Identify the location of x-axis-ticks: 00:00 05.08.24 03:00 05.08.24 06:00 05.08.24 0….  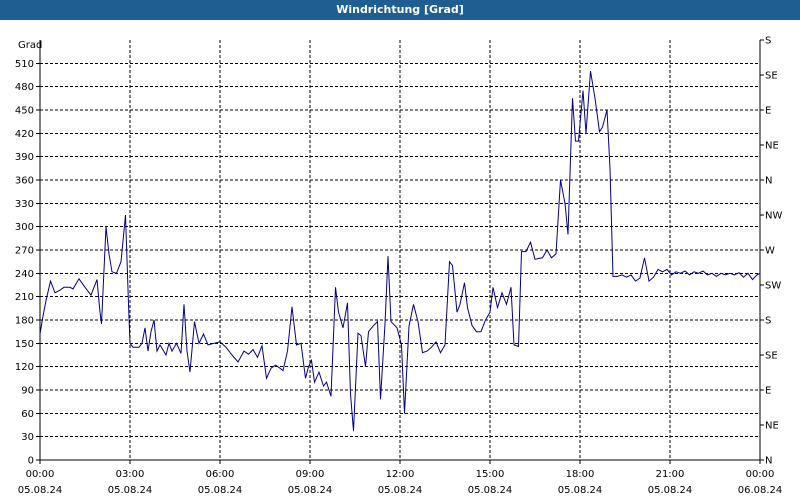
(400, 478).